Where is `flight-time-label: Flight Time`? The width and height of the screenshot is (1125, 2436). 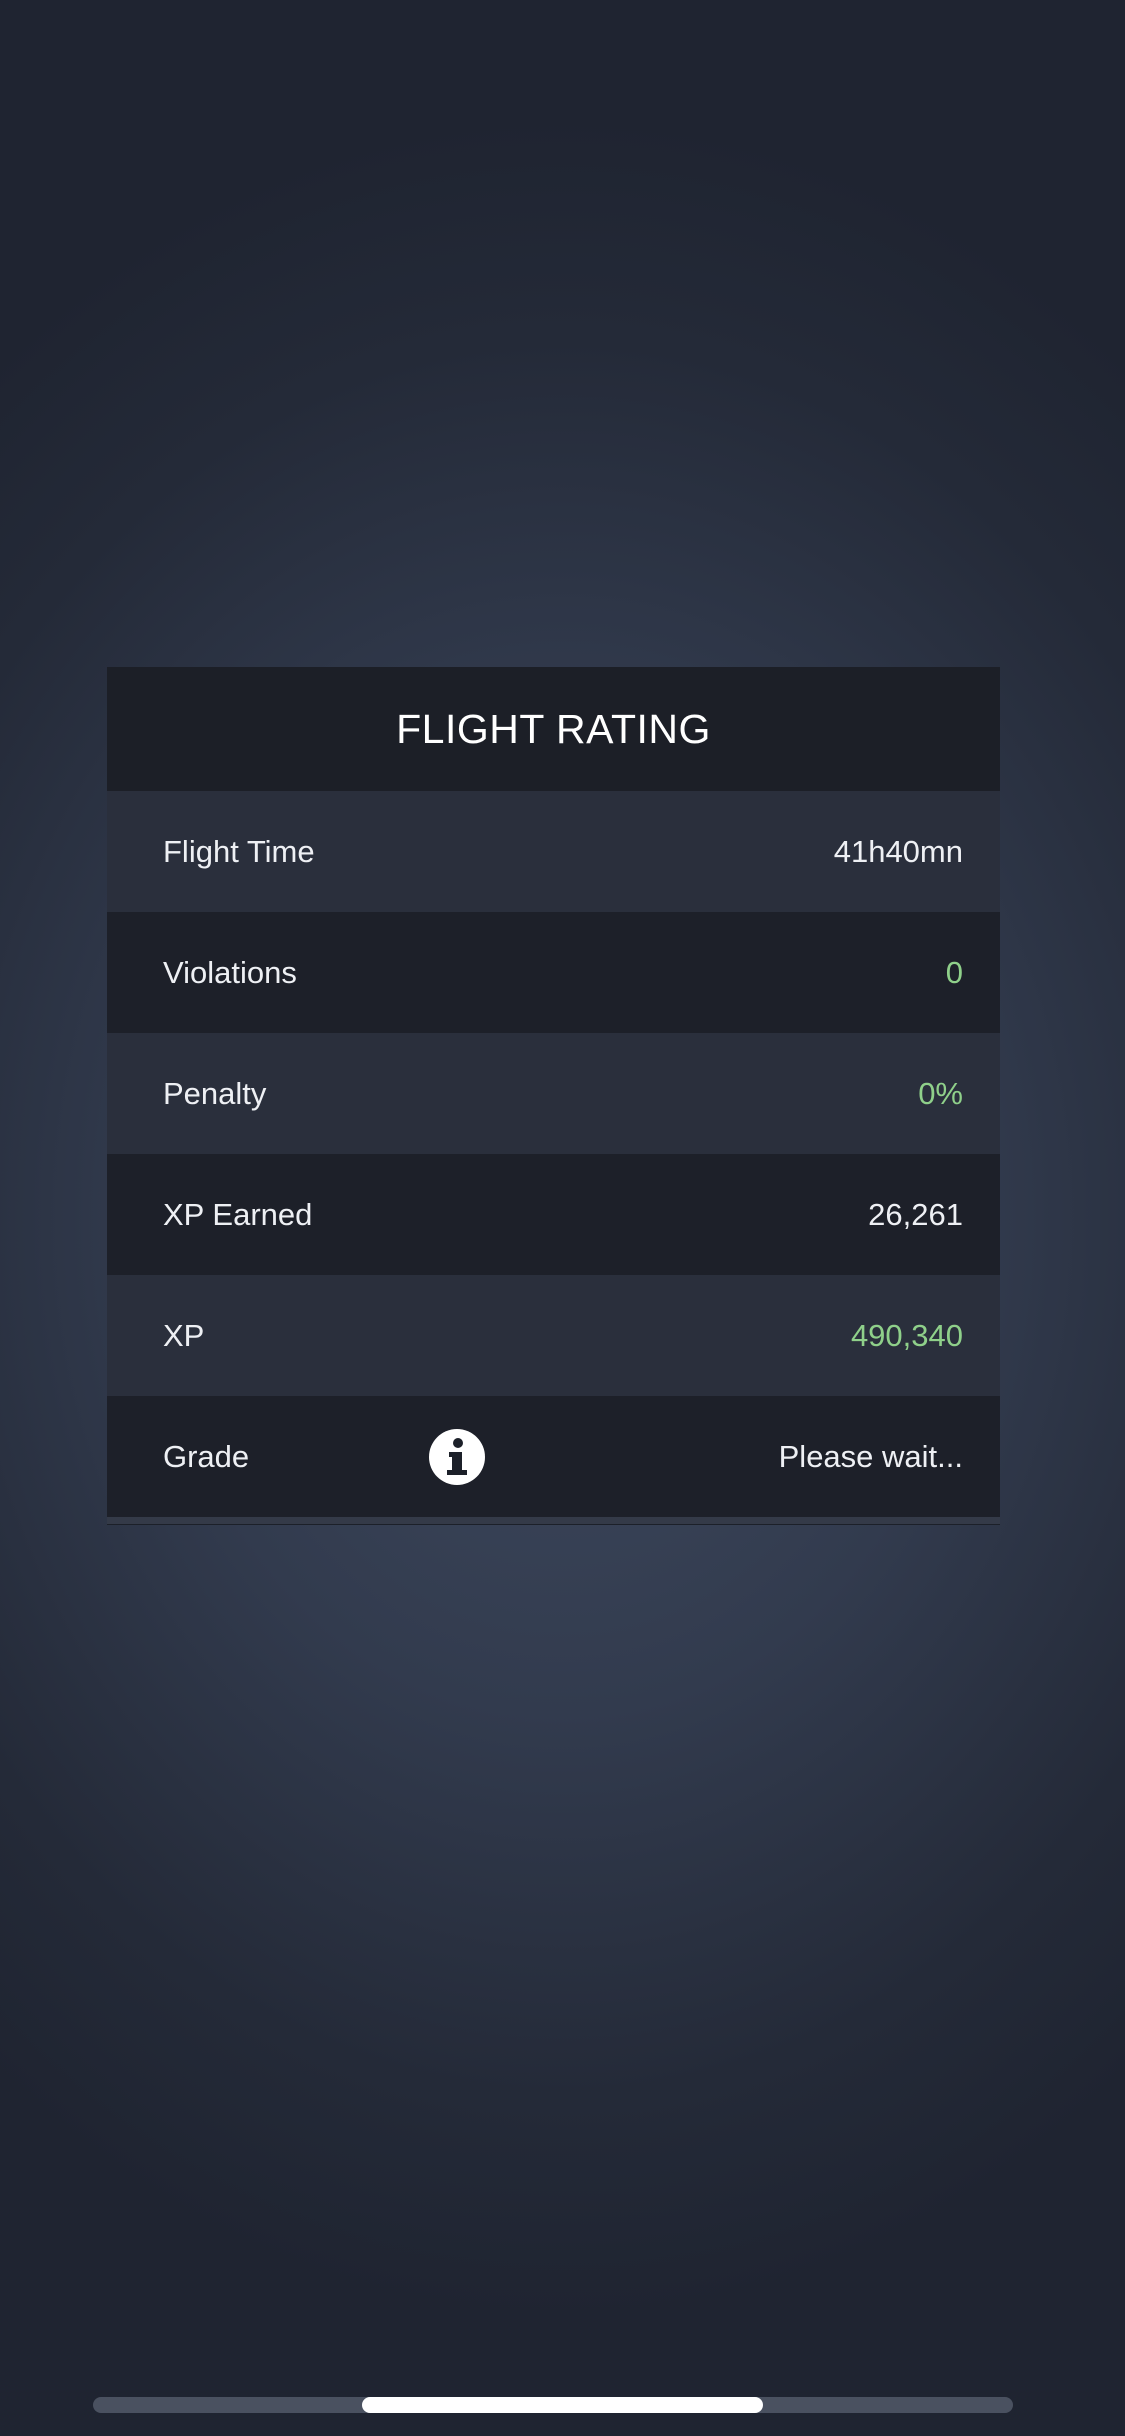
flight-time-label: Flight Time is located at coordinates (239, 851).